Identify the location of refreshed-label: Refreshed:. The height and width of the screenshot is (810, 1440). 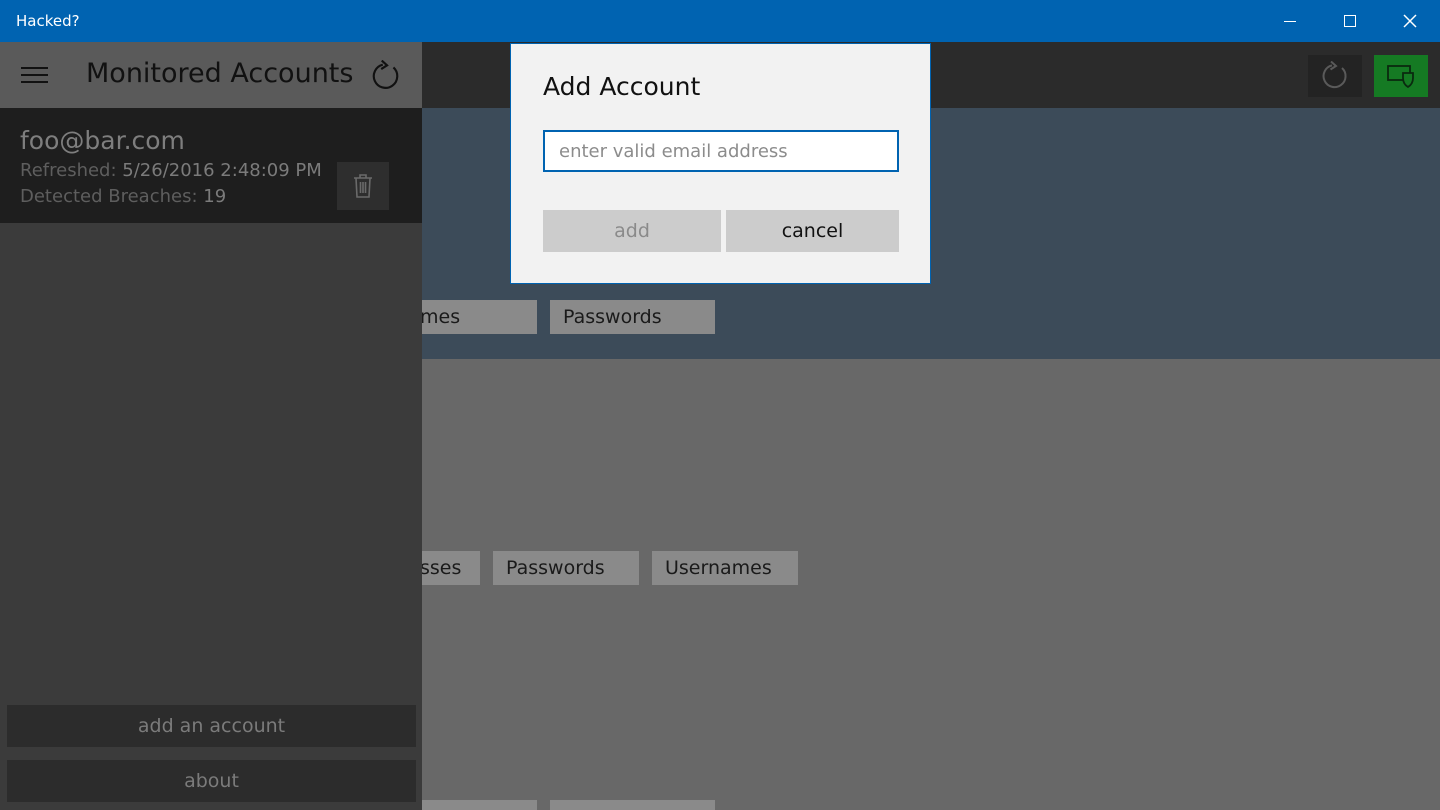
(68, 170).